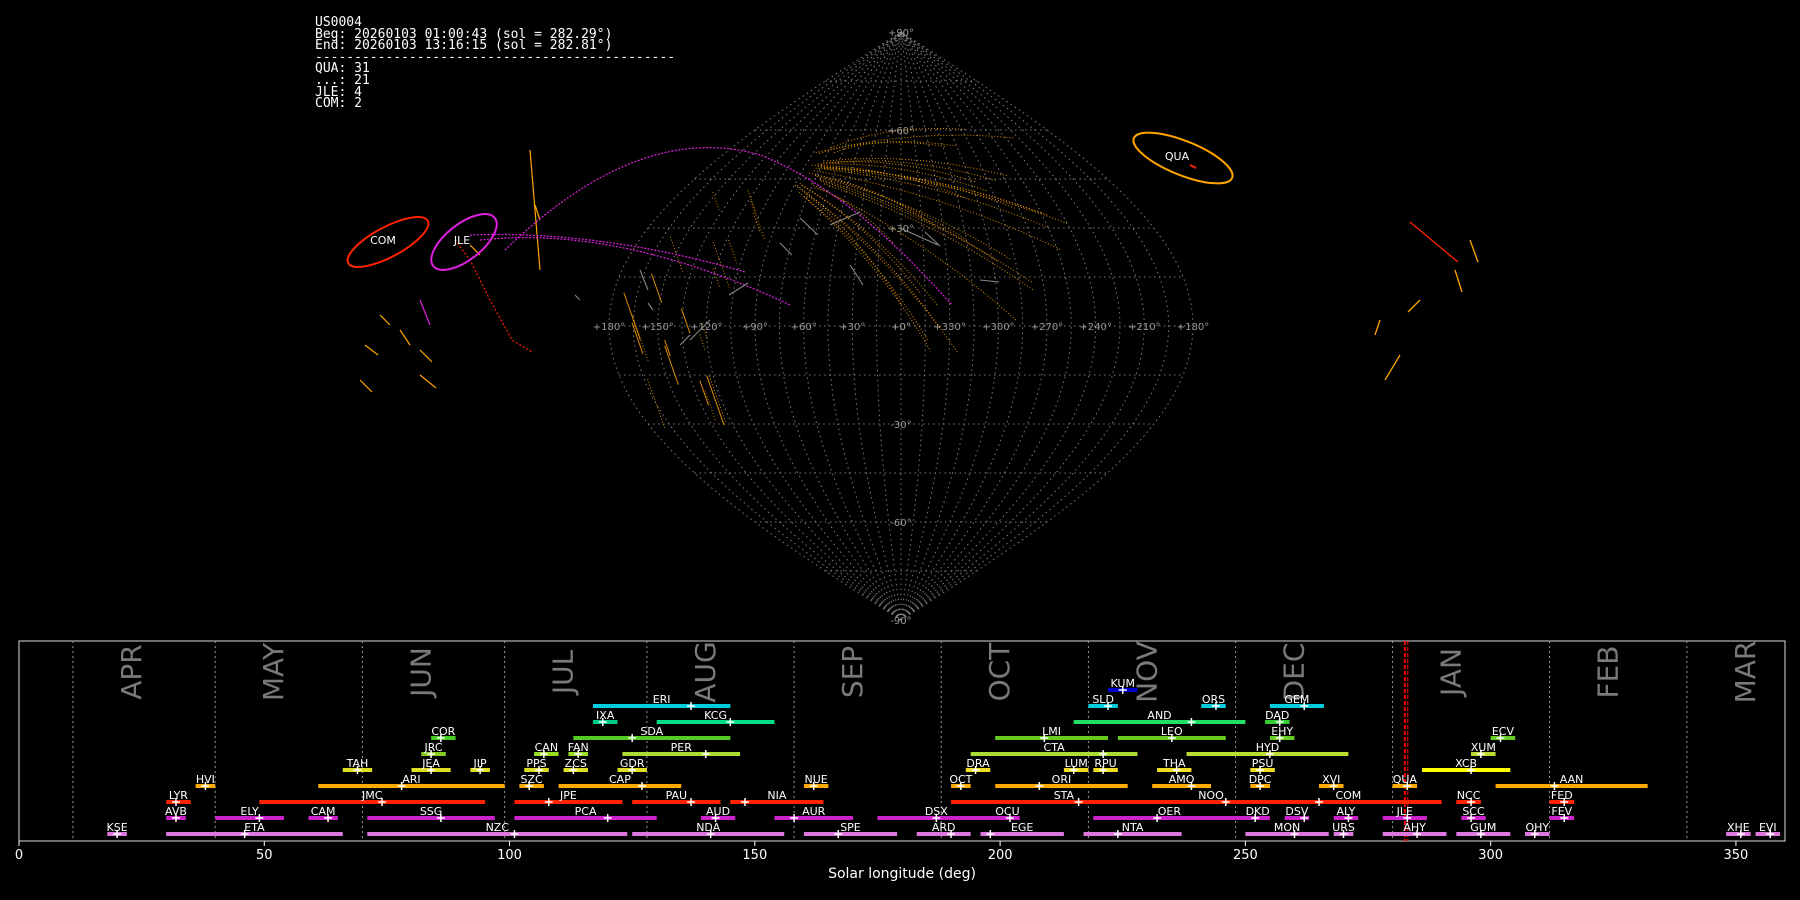  I want to click on shower-label-urs: URS, so click(1343, 827).